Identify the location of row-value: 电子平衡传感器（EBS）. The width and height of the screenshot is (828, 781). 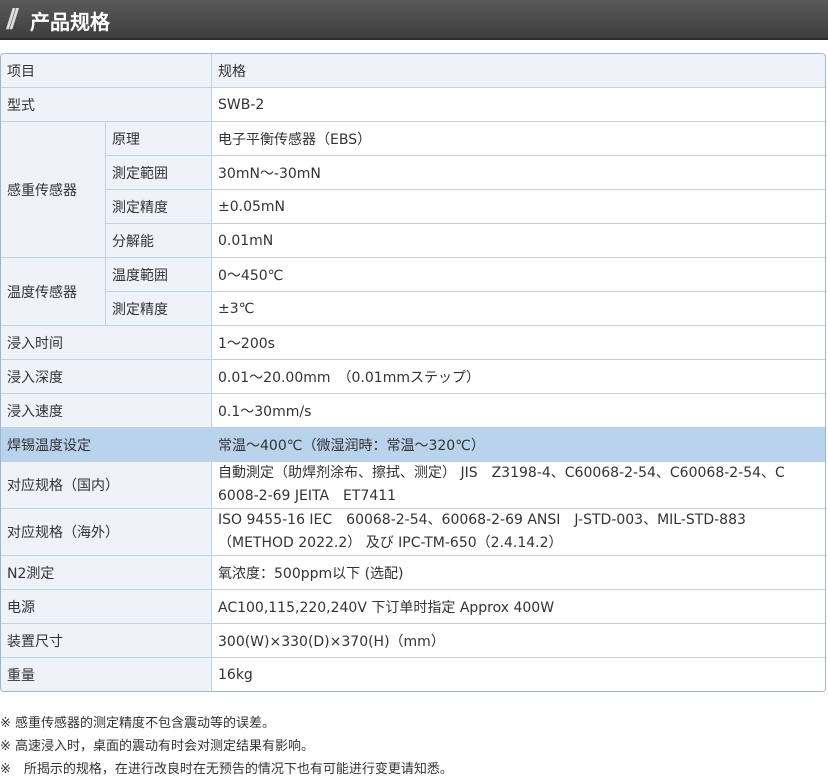
(518, 139).